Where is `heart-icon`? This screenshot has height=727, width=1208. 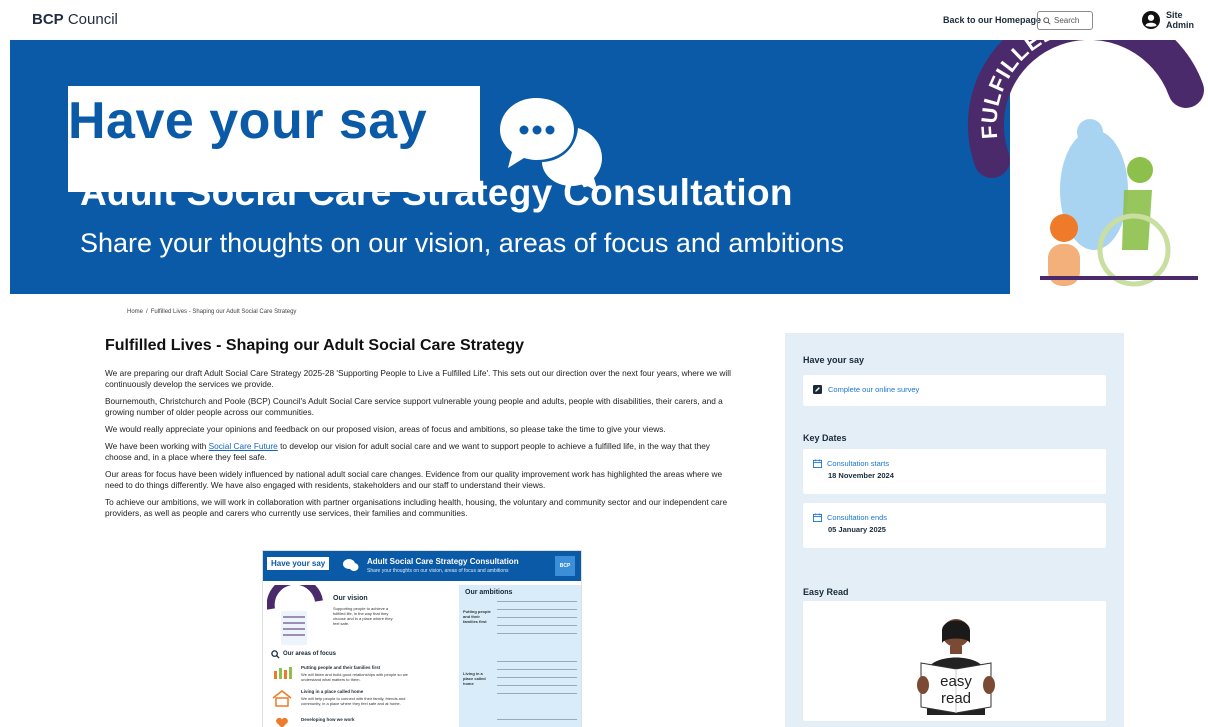
heart-icon is located at coordinates (282, 722).